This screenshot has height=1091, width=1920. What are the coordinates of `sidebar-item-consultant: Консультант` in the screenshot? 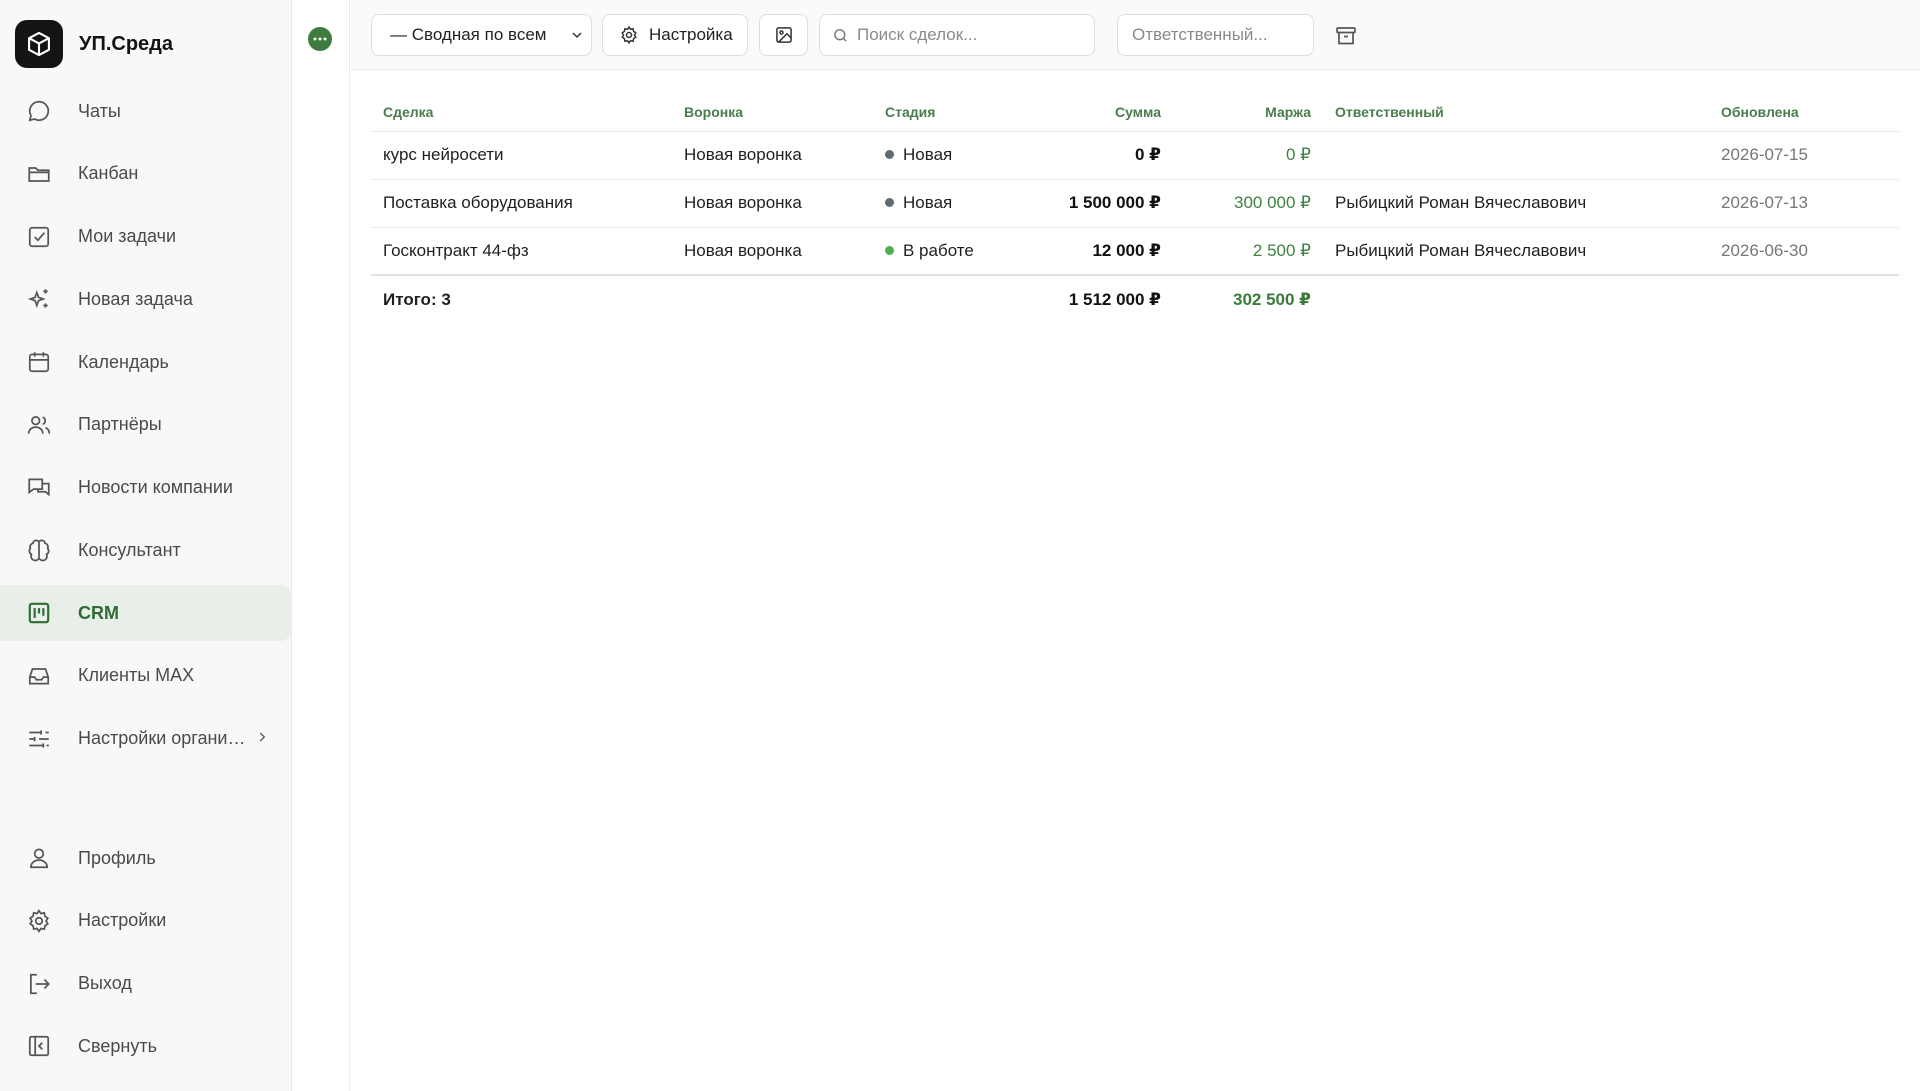 It's located at (146, 550).